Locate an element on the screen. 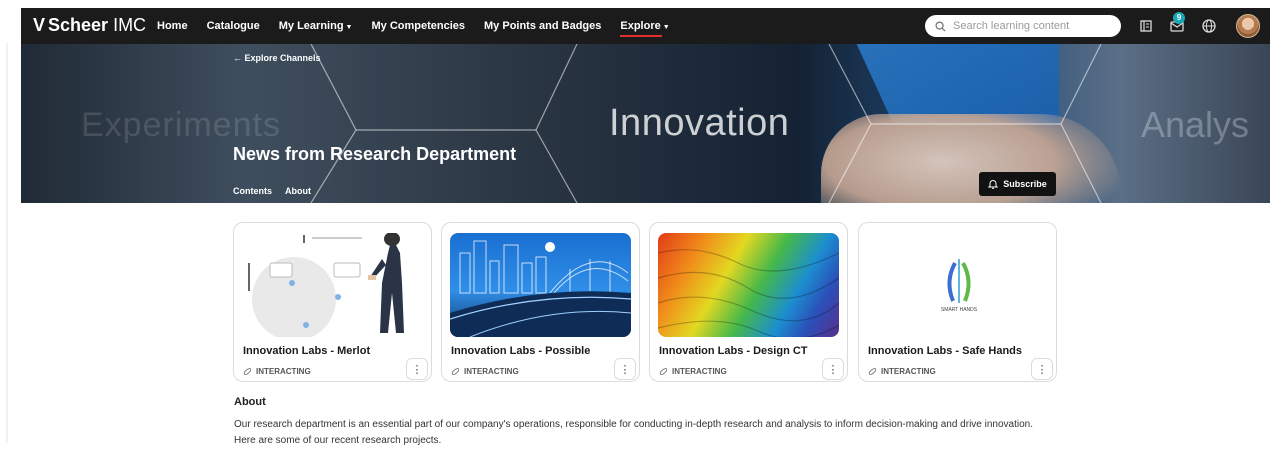  tab-contents: Contents is located at coordinates (252, 191).